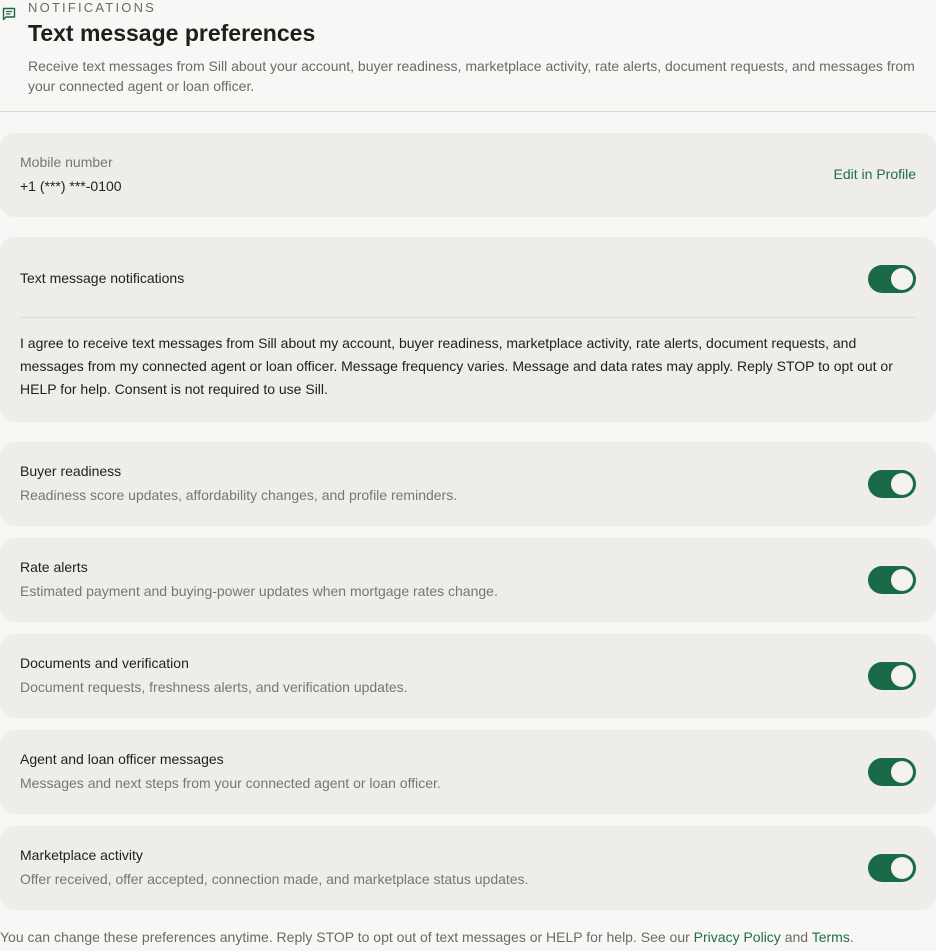  I want to click on agent-messages-toggle, so click(892, 772).